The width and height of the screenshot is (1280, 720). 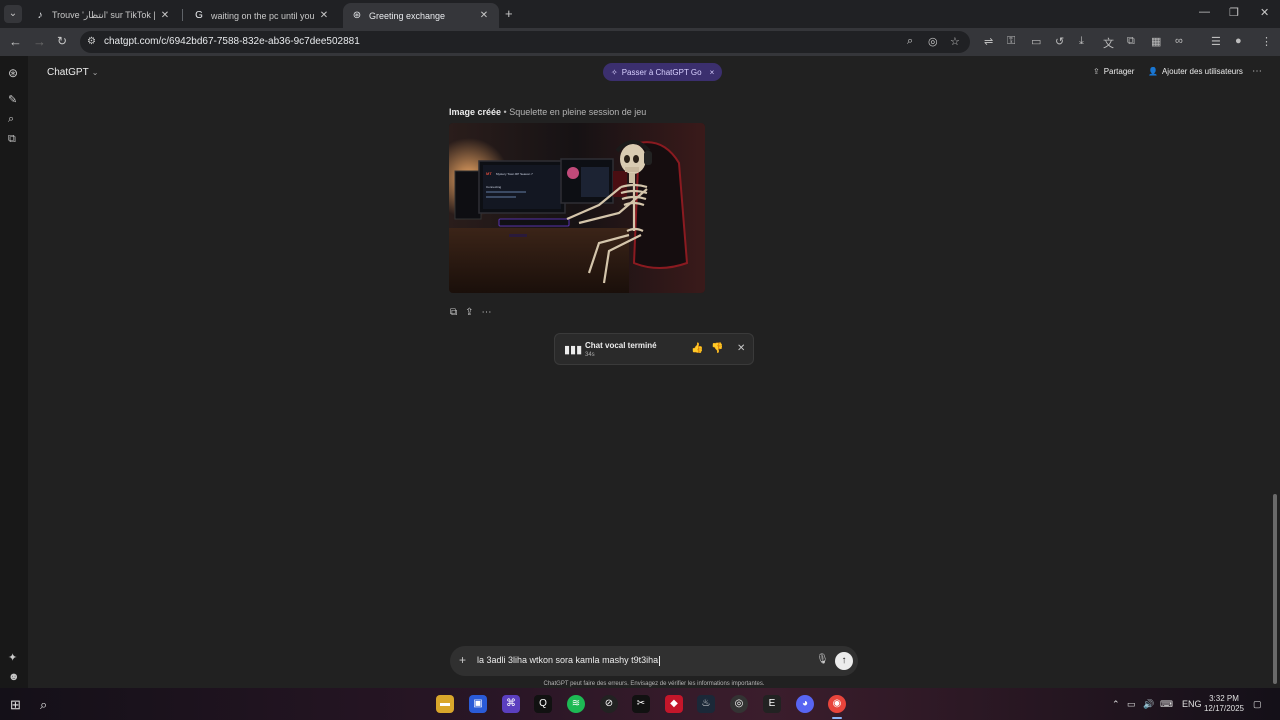 What do you see at coordinates (91, 41) in the screenshot?
I see `site-info-icon: ⚙` at bounding box center [91, 41].